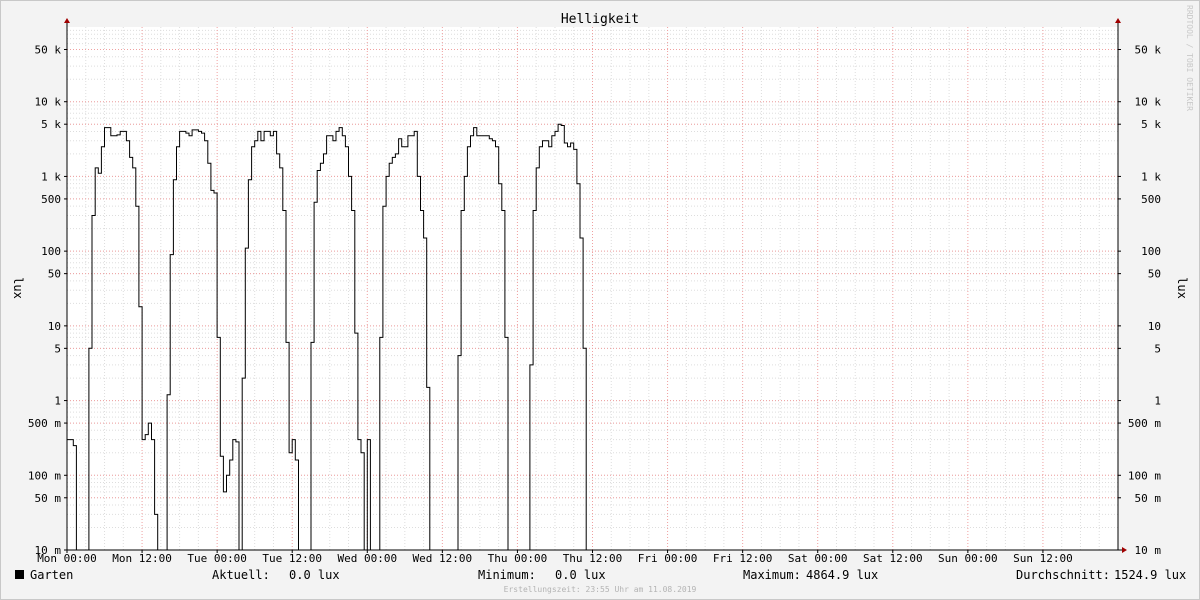  What do you see at coordinates (1124, 550) in the screenshot?
I see `x-axis-arrow-icon` at bounding box center [1124, 550].